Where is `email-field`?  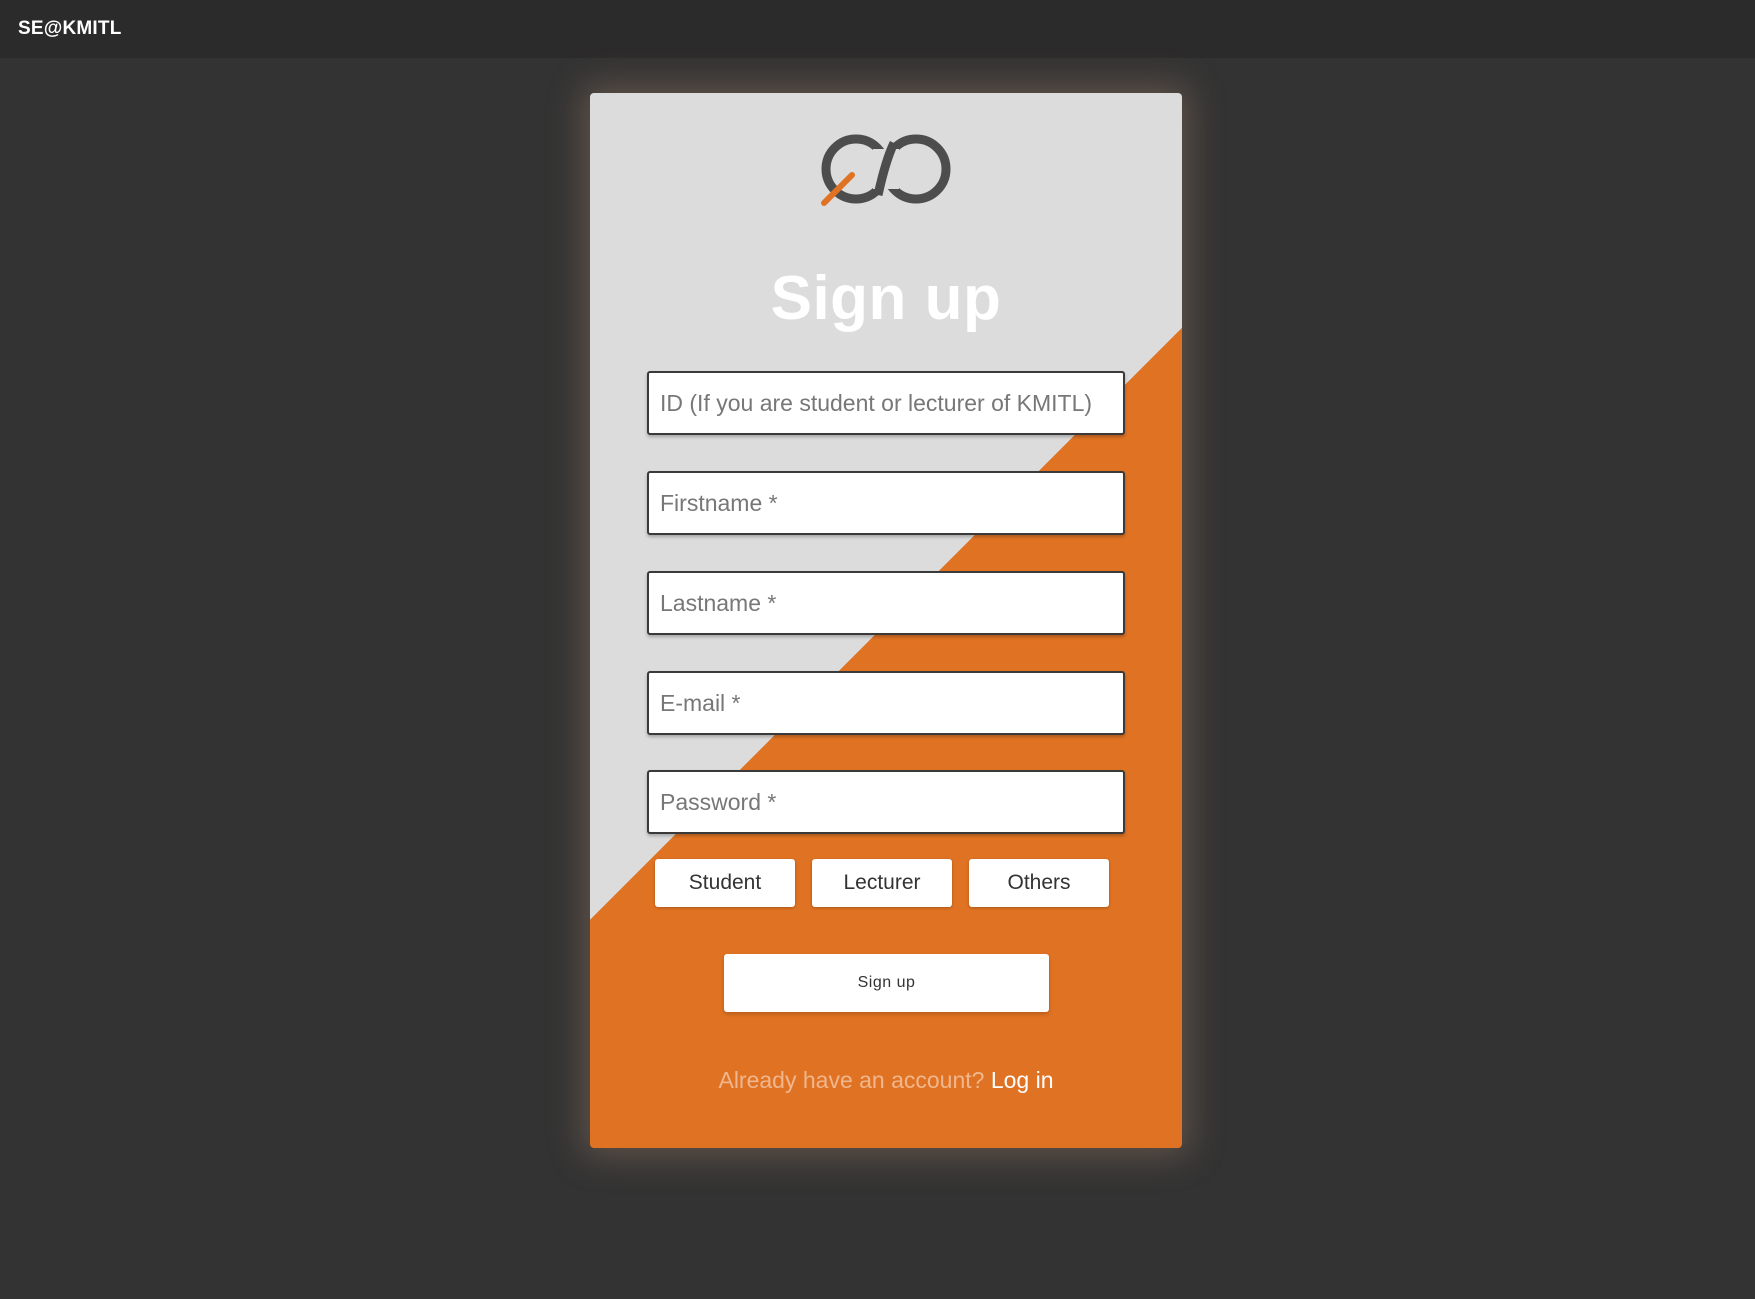 email-field is located at coordinates (886, 703).